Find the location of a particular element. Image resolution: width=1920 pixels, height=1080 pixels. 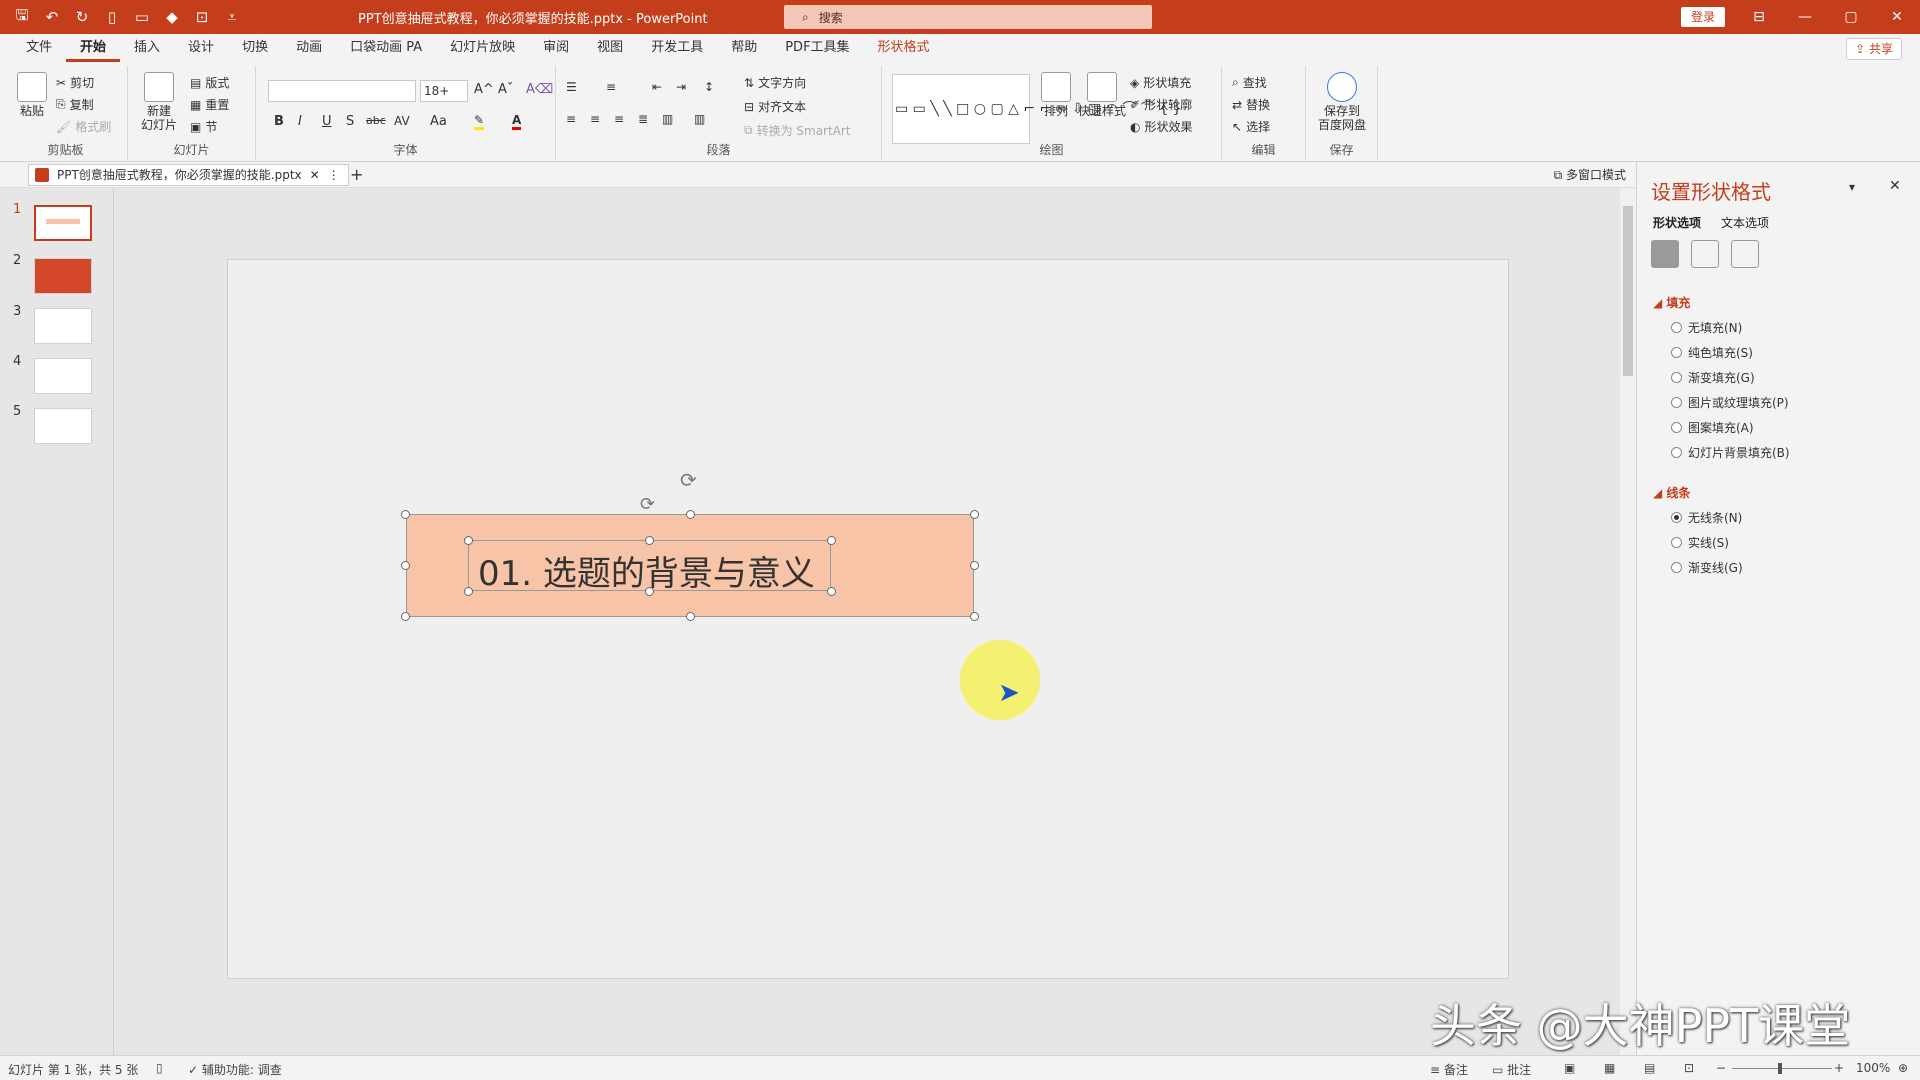

align-right-icon: ≡ is located at coordinates (619, 119).